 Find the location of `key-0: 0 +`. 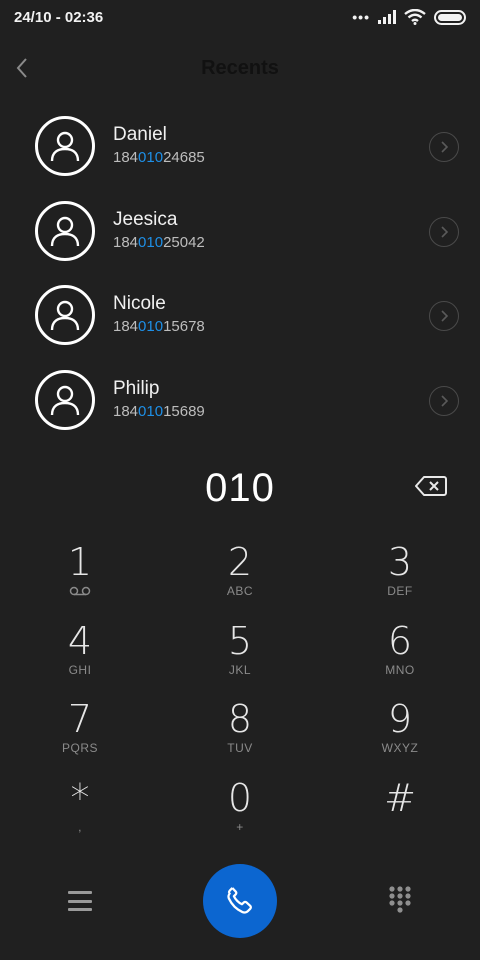

key-0: 0 + is located at coordinates (240, 813).